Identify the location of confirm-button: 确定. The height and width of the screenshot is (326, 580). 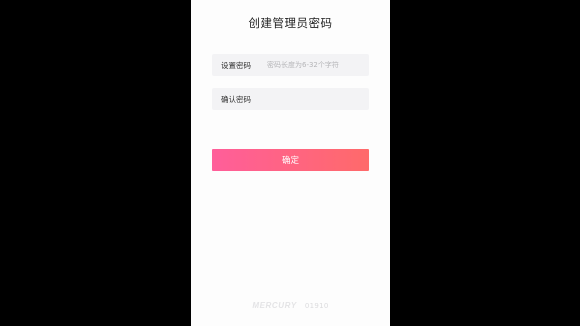
(290, 160).